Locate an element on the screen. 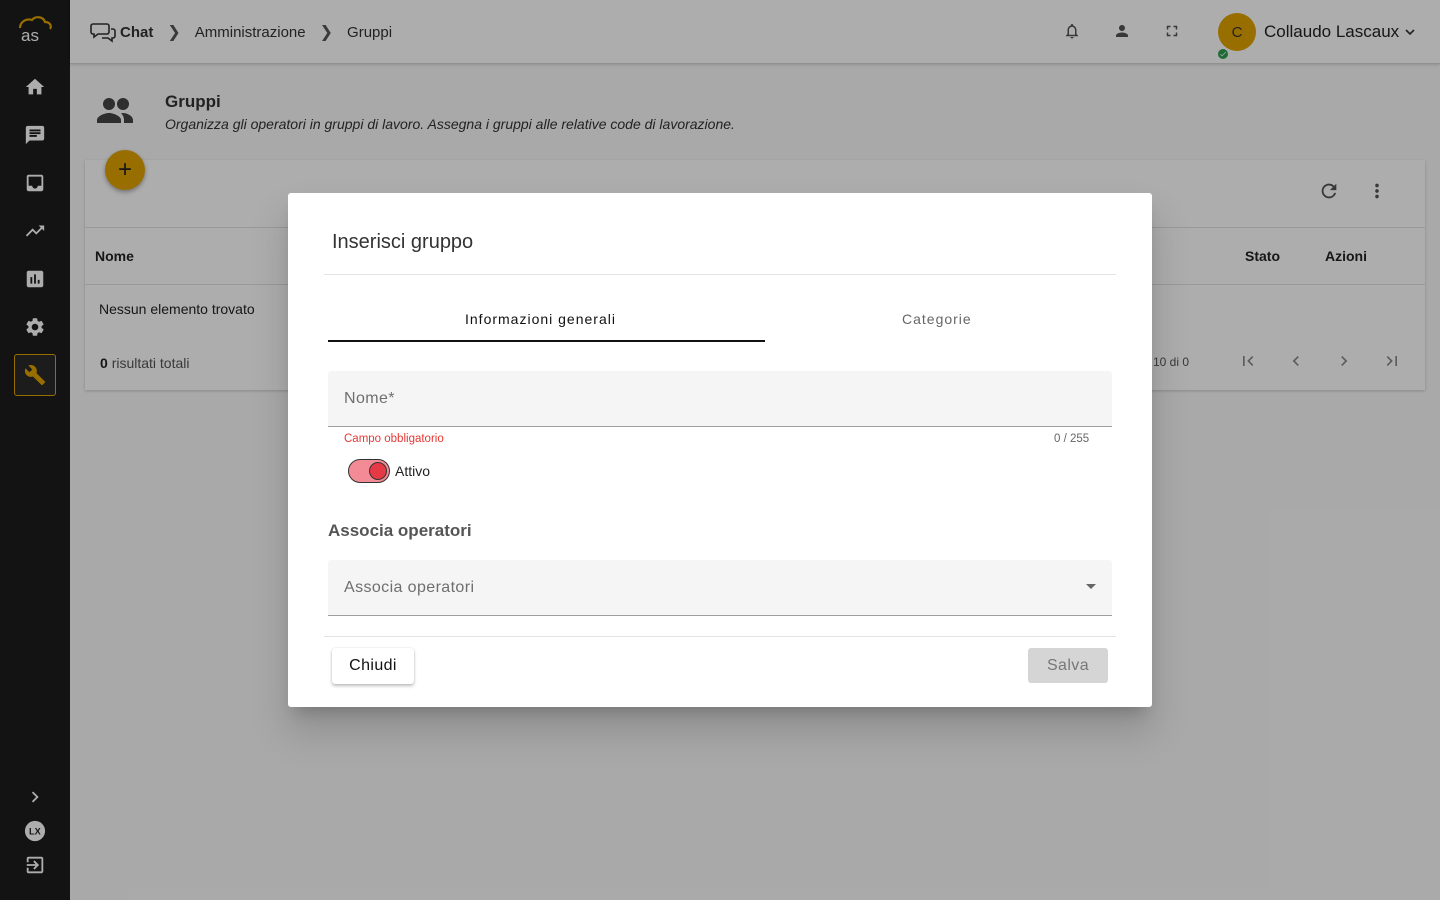  dialog-title: Inserisci gruppo is located at coordinates (403, 242).